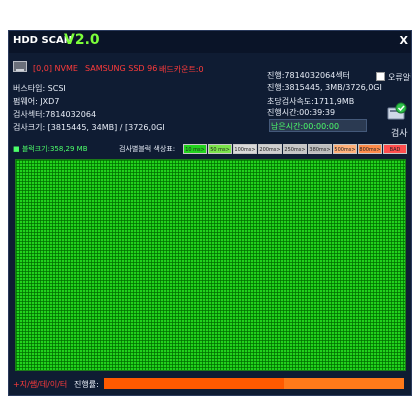 Image resolution: width=420 pixels, height=420 pixels. I want to click on legend-swatch: 200ms>, so click(270, 149).